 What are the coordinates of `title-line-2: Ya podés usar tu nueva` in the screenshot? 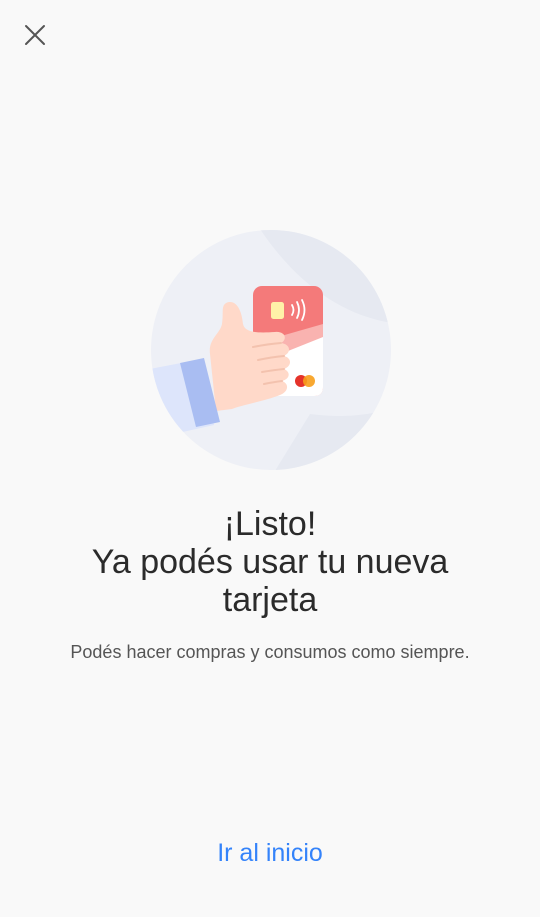 It's located at (270, 562).